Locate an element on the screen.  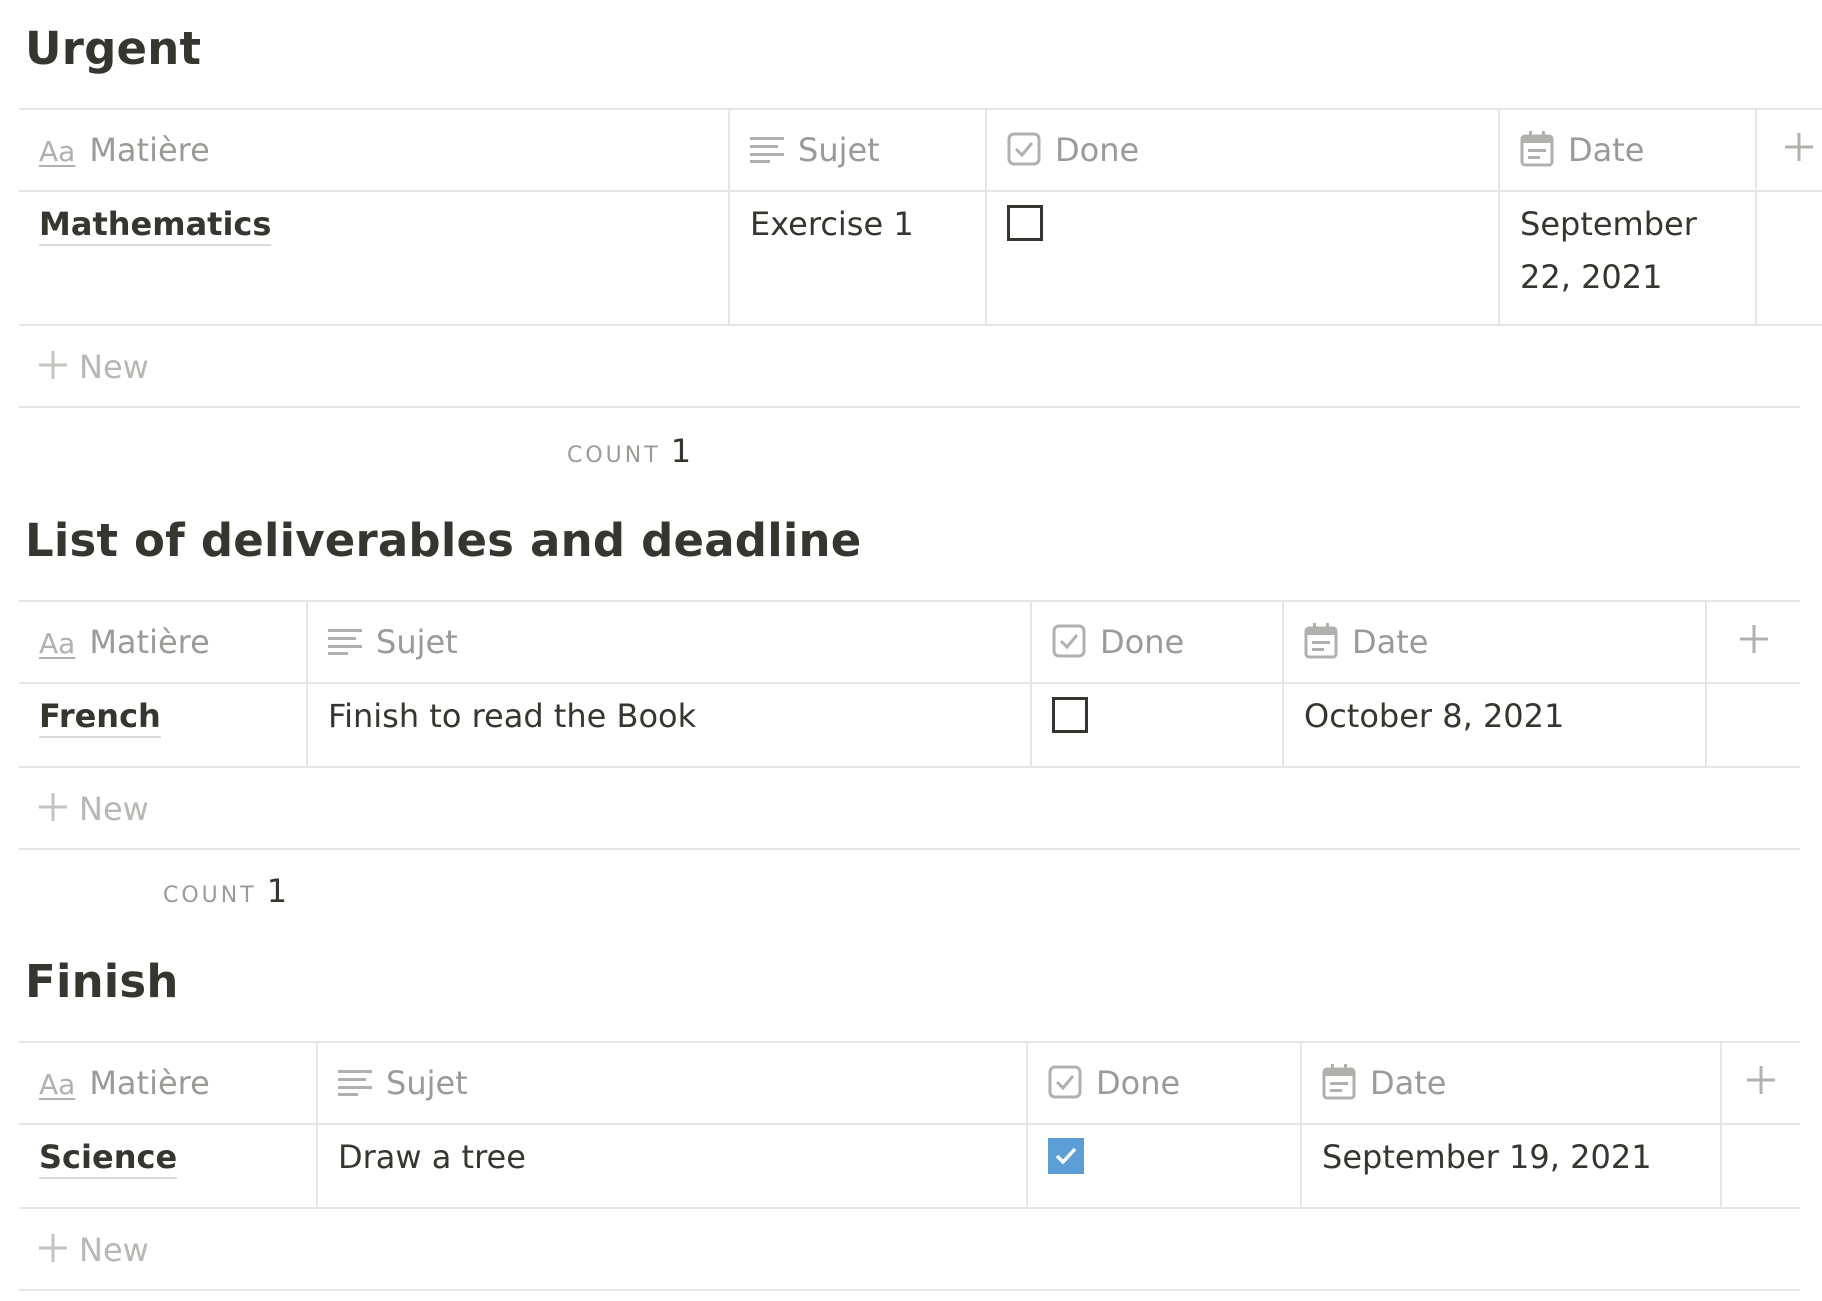
cell-date: September 22, 2021 is located at coordinates (1628, 258).